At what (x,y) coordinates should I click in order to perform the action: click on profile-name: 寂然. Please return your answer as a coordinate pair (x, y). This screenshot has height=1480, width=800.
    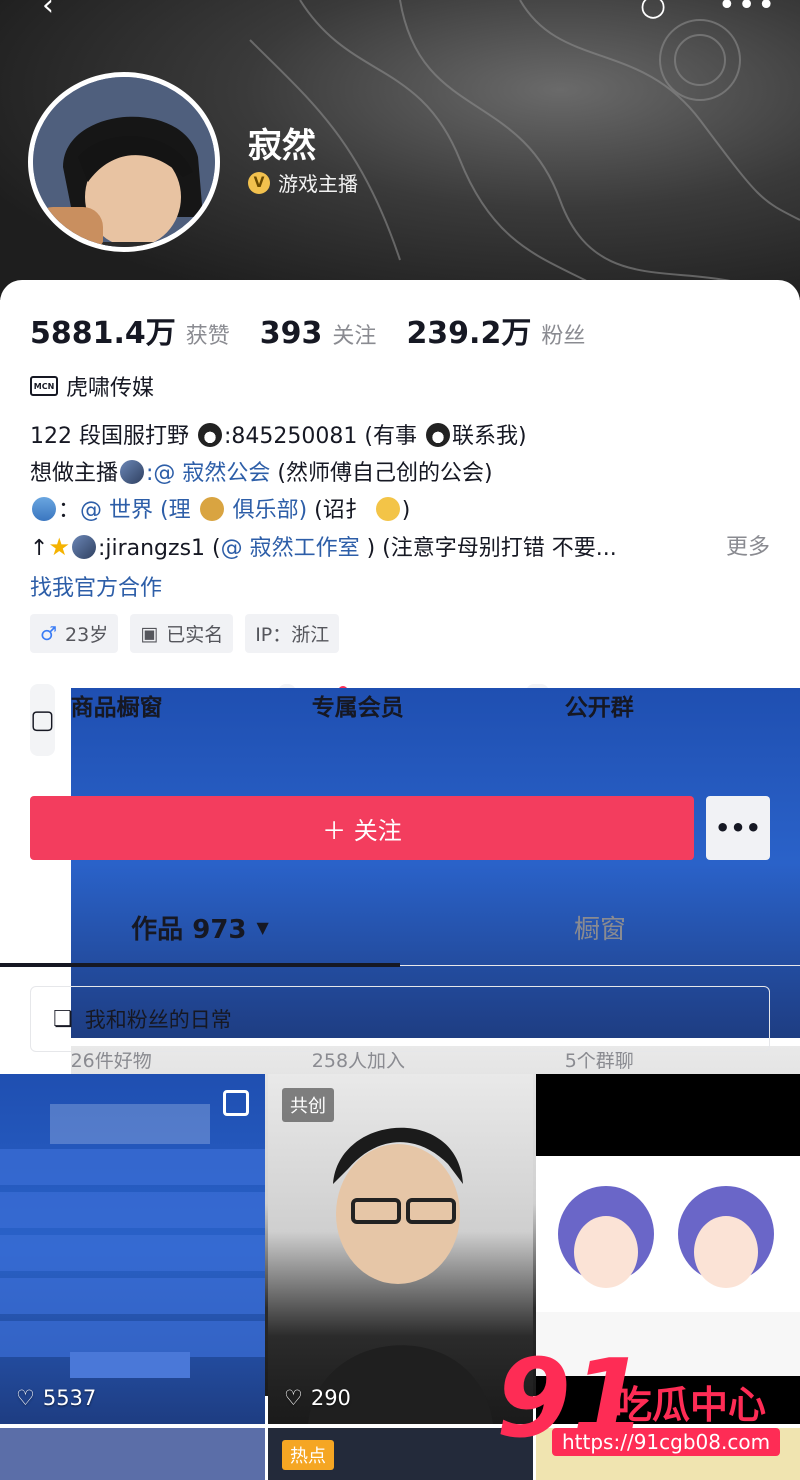
    Looking at the image, I should click on (282, 146).